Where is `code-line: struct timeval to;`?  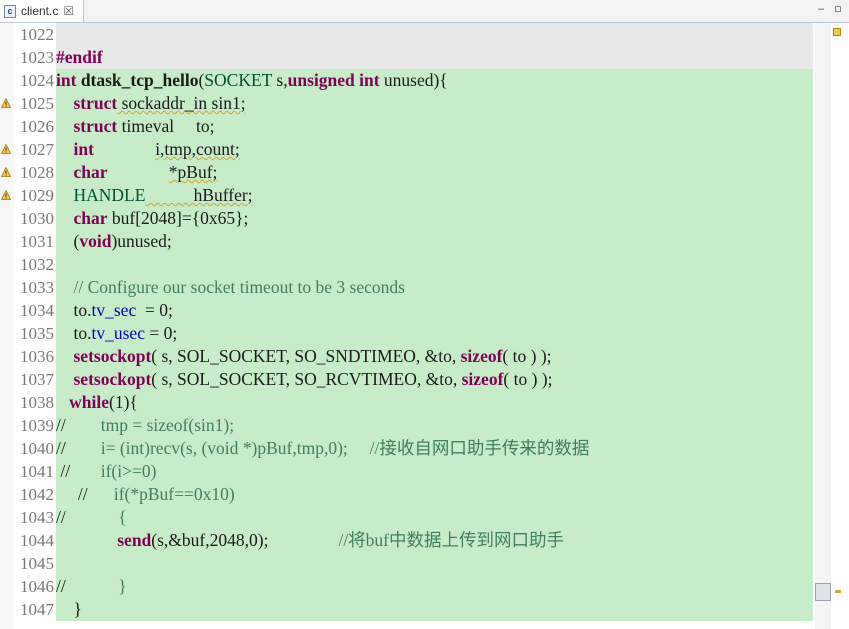 code-line: struct timeval to; is located at coordinates (434, 126).